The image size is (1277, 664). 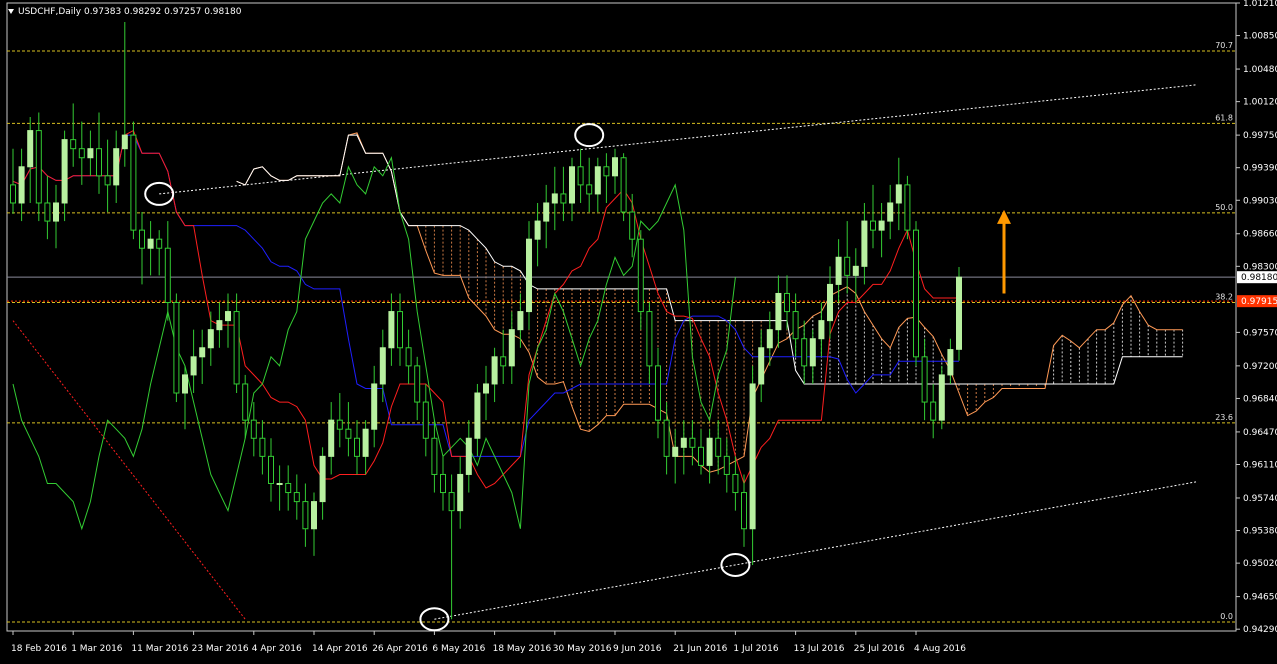 I want to click on y-tick-label: 0.98300, so click(x=1260, y=267).